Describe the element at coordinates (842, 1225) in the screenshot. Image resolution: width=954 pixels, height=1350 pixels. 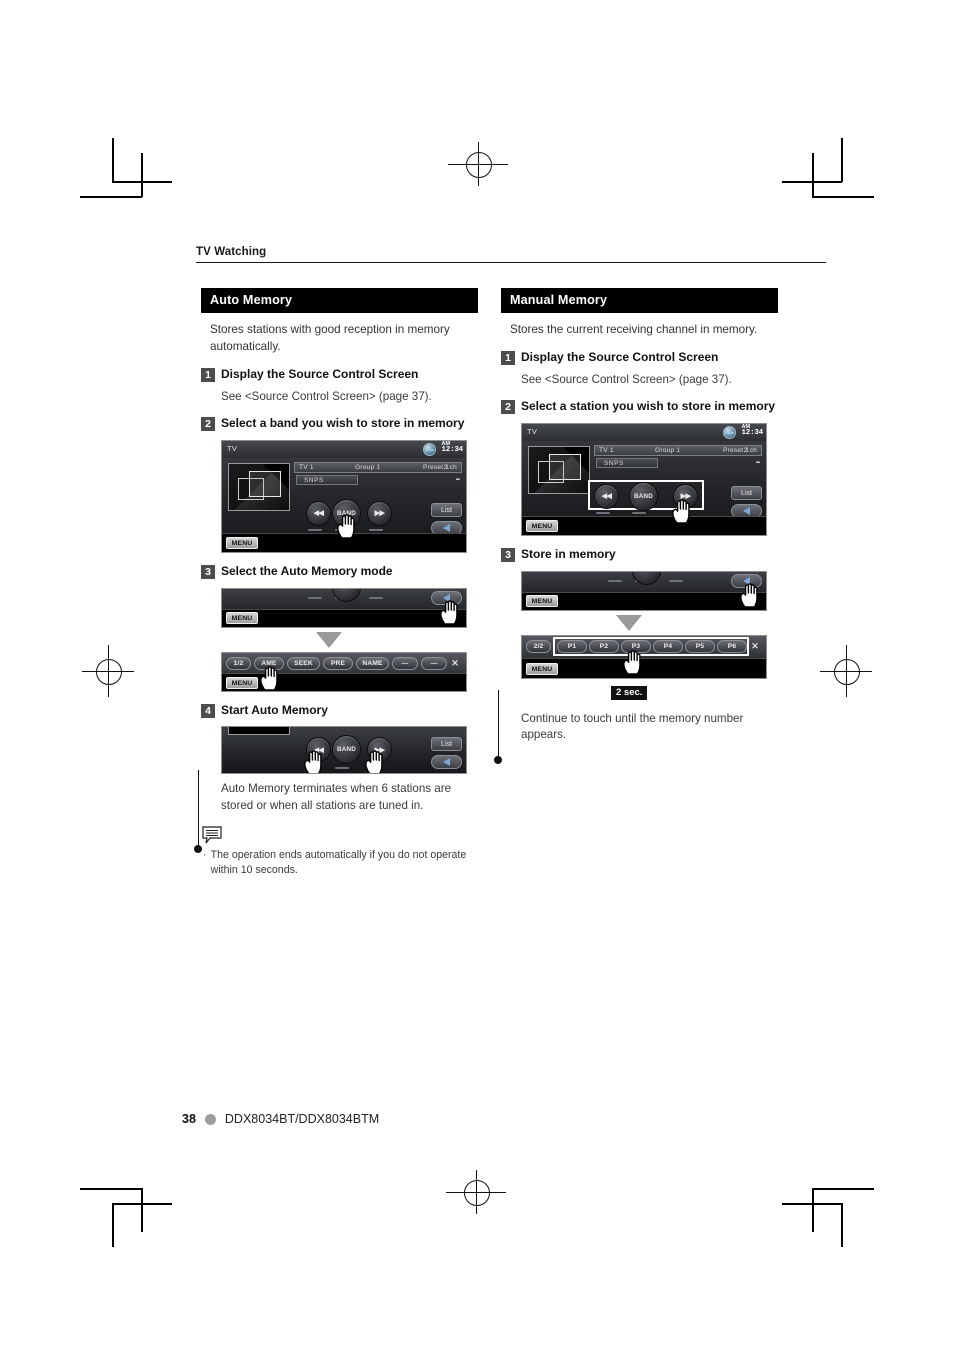
I see `crop-mark-br-v2` at that location.